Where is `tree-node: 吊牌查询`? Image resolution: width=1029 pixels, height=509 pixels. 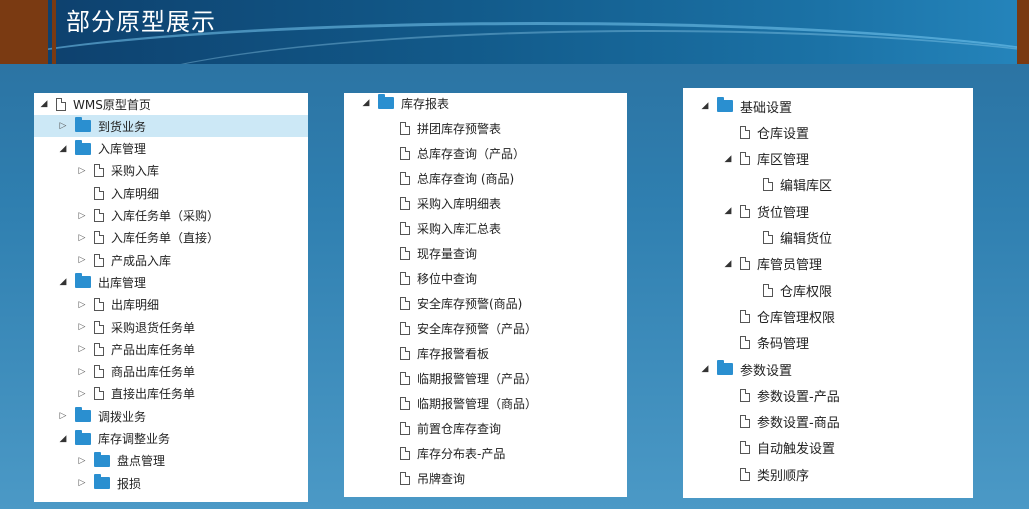
tree-node: 吊牌查询 is located at coordinates (485, 478).